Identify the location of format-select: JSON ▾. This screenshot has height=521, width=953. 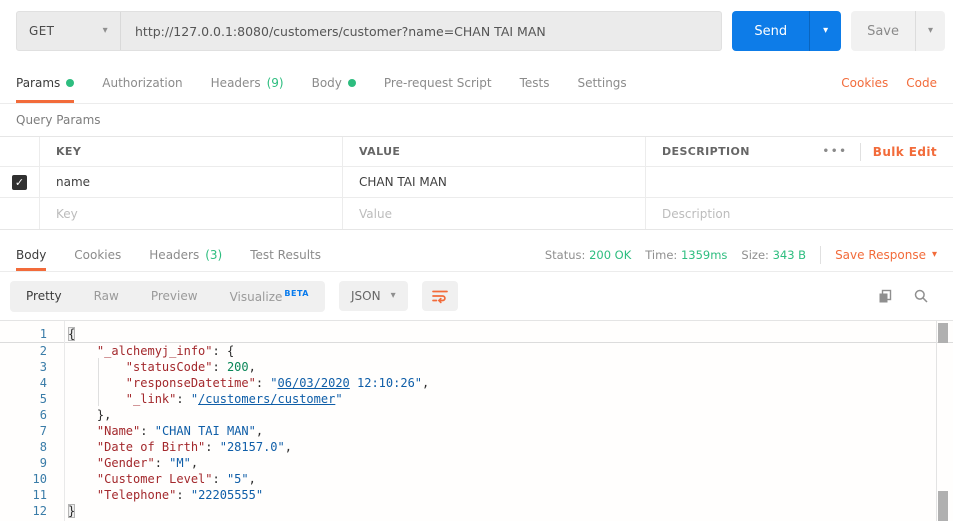
(373, 296).